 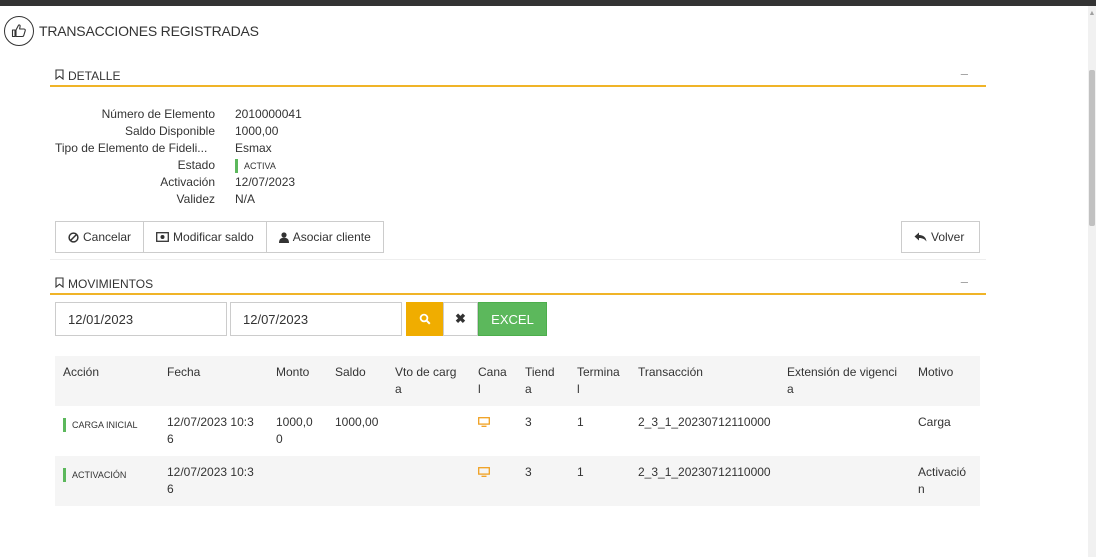 What do you see at coordinates (920, 237) in the screenshot?
I see `reply-icon` at bounding box center [920, 237].